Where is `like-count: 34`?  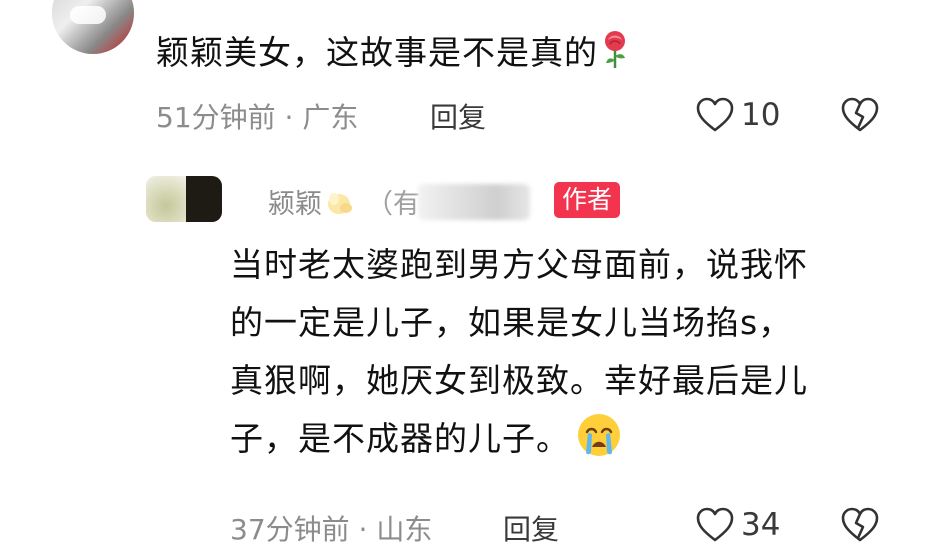
like-count: 34 is located at coordinates (761, 525).